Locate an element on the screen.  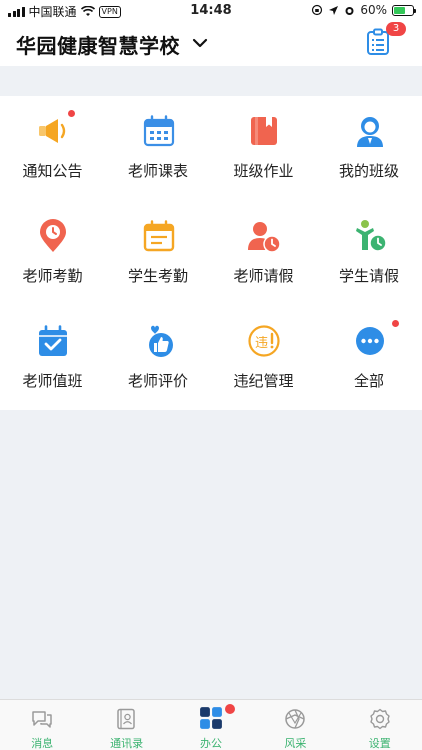
more-dots-icon is located at coordinates (369, 341).